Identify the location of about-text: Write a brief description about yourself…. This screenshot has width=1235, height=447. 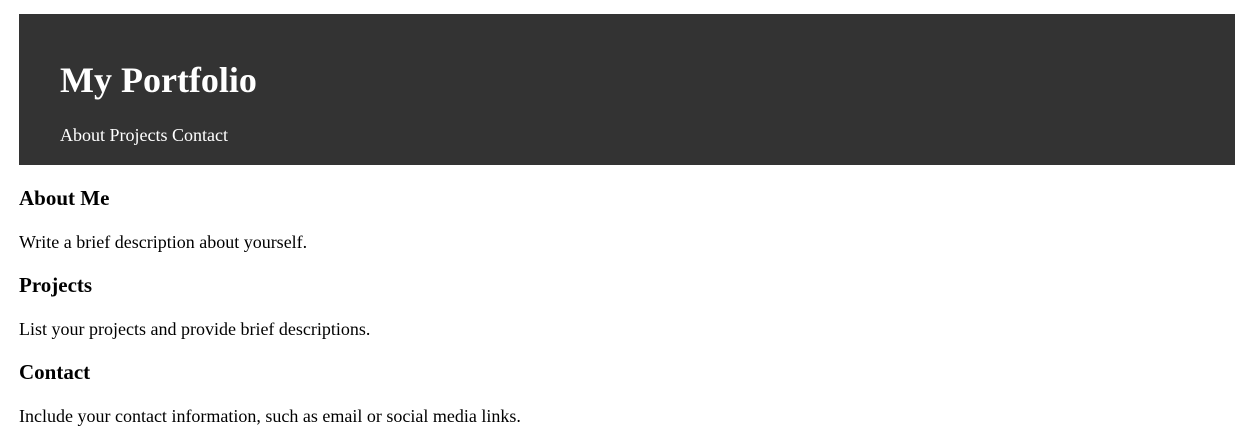
(163, 242).